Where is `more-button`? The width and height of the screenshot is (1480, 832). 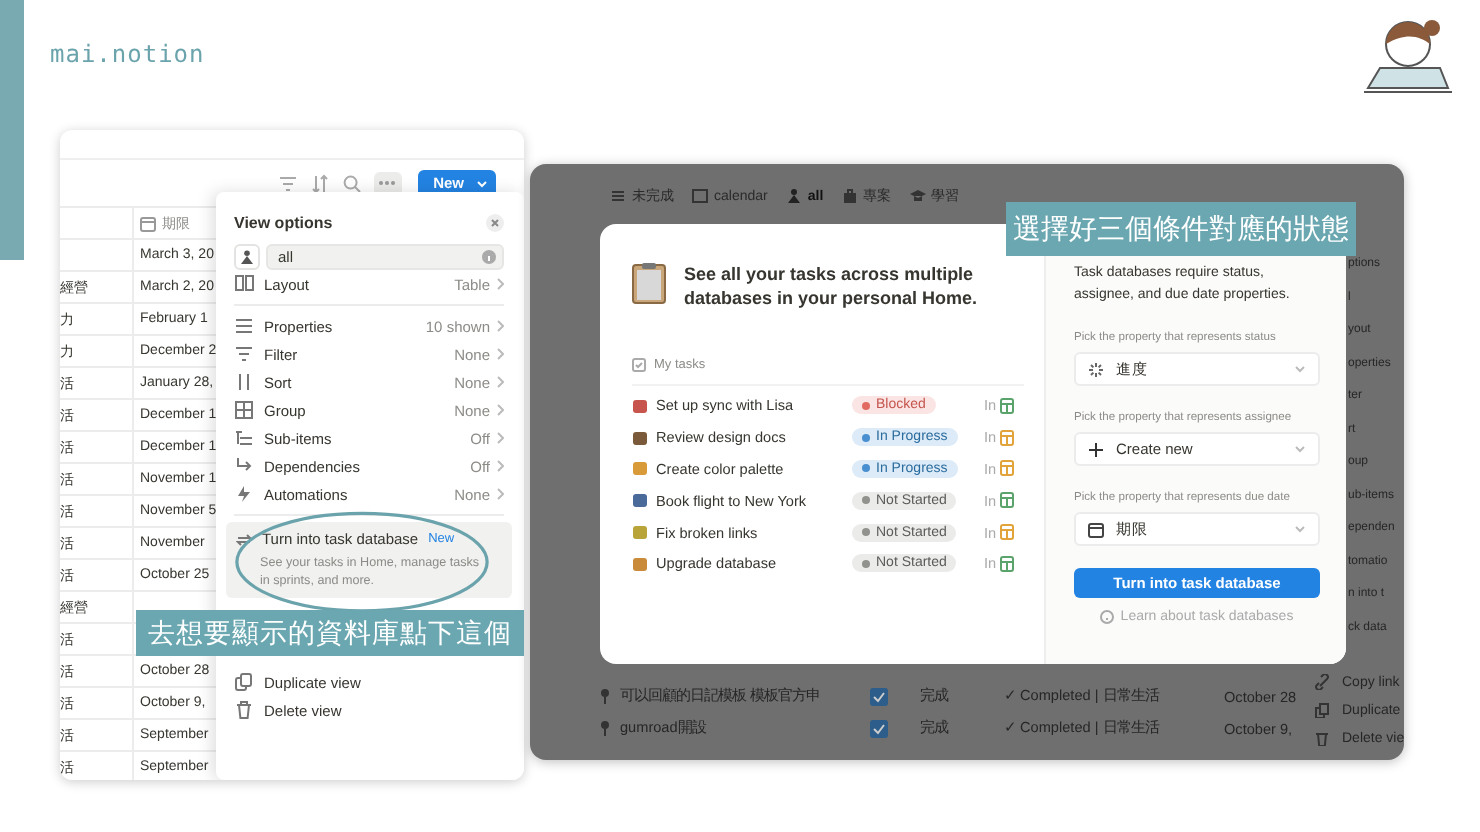
more-button is located at coordinates (387, 183).